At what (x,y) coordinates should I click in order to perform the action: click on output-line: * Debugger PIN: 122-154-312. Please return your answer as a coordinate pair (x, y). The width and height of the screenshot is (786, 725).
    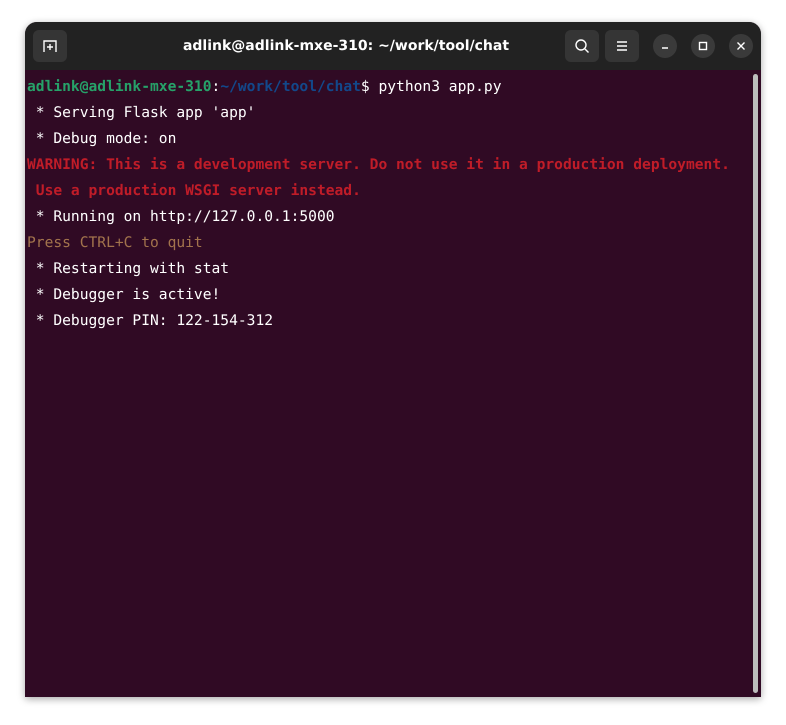
    Looking at the image, I should click on (154, 321).